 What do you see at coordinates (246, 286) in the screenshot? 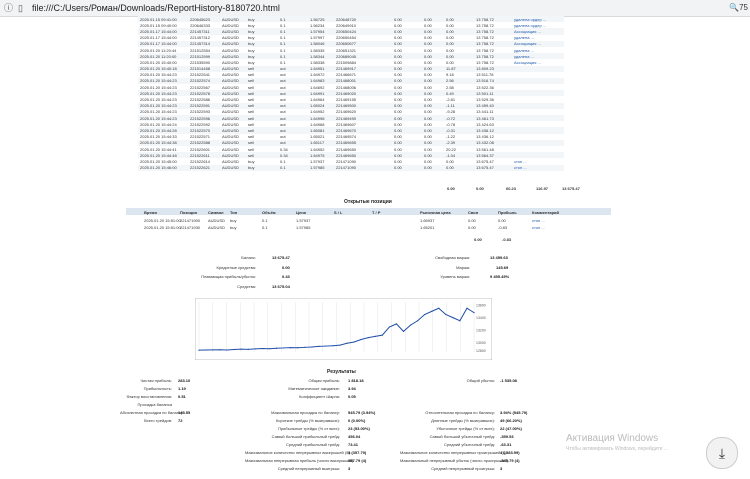
I see `equity-label: Средства:` at bounding box center [246, 286].